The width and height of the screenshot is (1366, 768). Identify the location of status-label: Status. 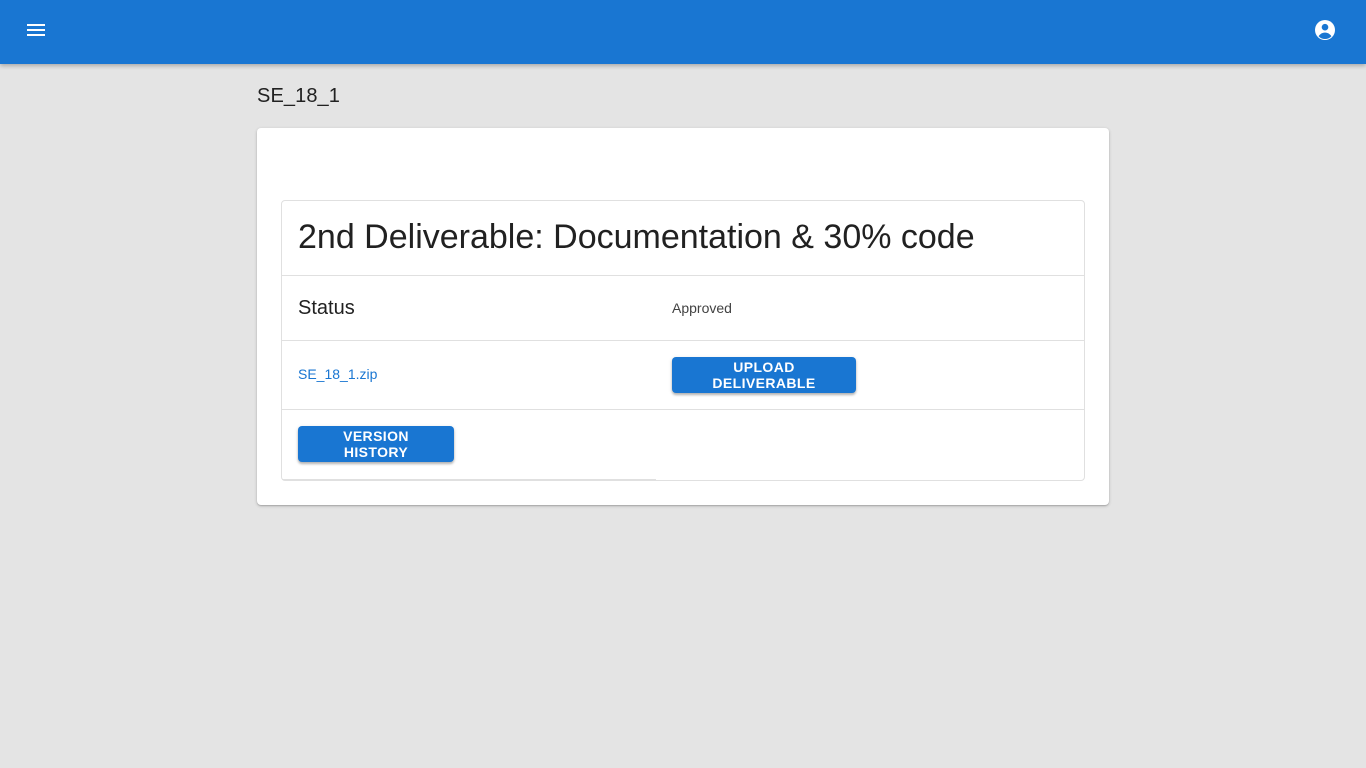
(326, 308).